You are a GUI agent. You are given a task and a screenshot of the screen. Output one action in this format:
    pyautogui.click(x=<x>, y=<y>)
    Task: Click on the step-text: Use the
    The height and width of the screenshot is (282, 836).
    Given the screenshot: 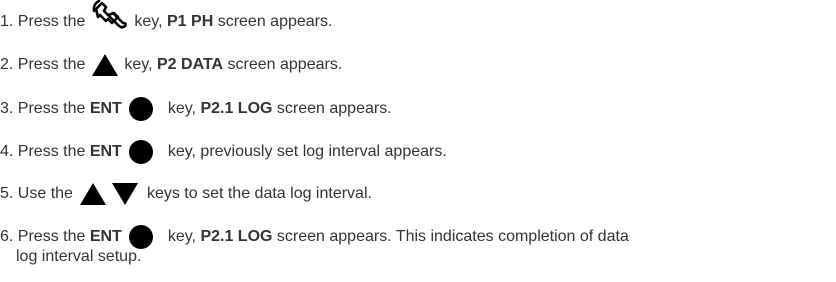 What is the action you would take?
    pyautogui.click(x=45, y=193)
    